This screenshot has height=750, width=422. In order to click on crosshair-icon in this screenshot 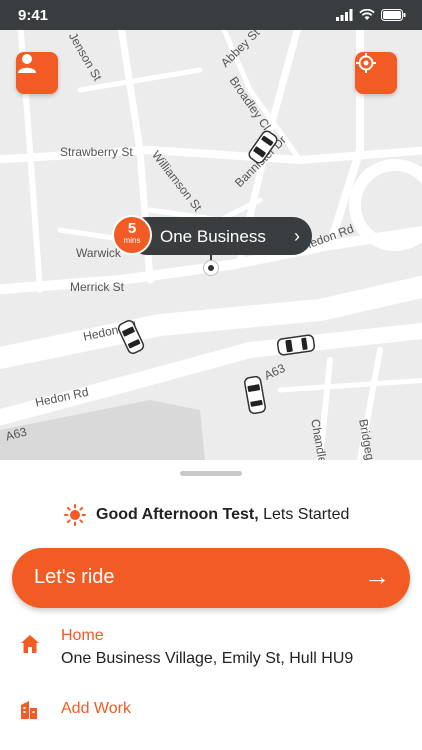, I will do `click(366, 63)`.